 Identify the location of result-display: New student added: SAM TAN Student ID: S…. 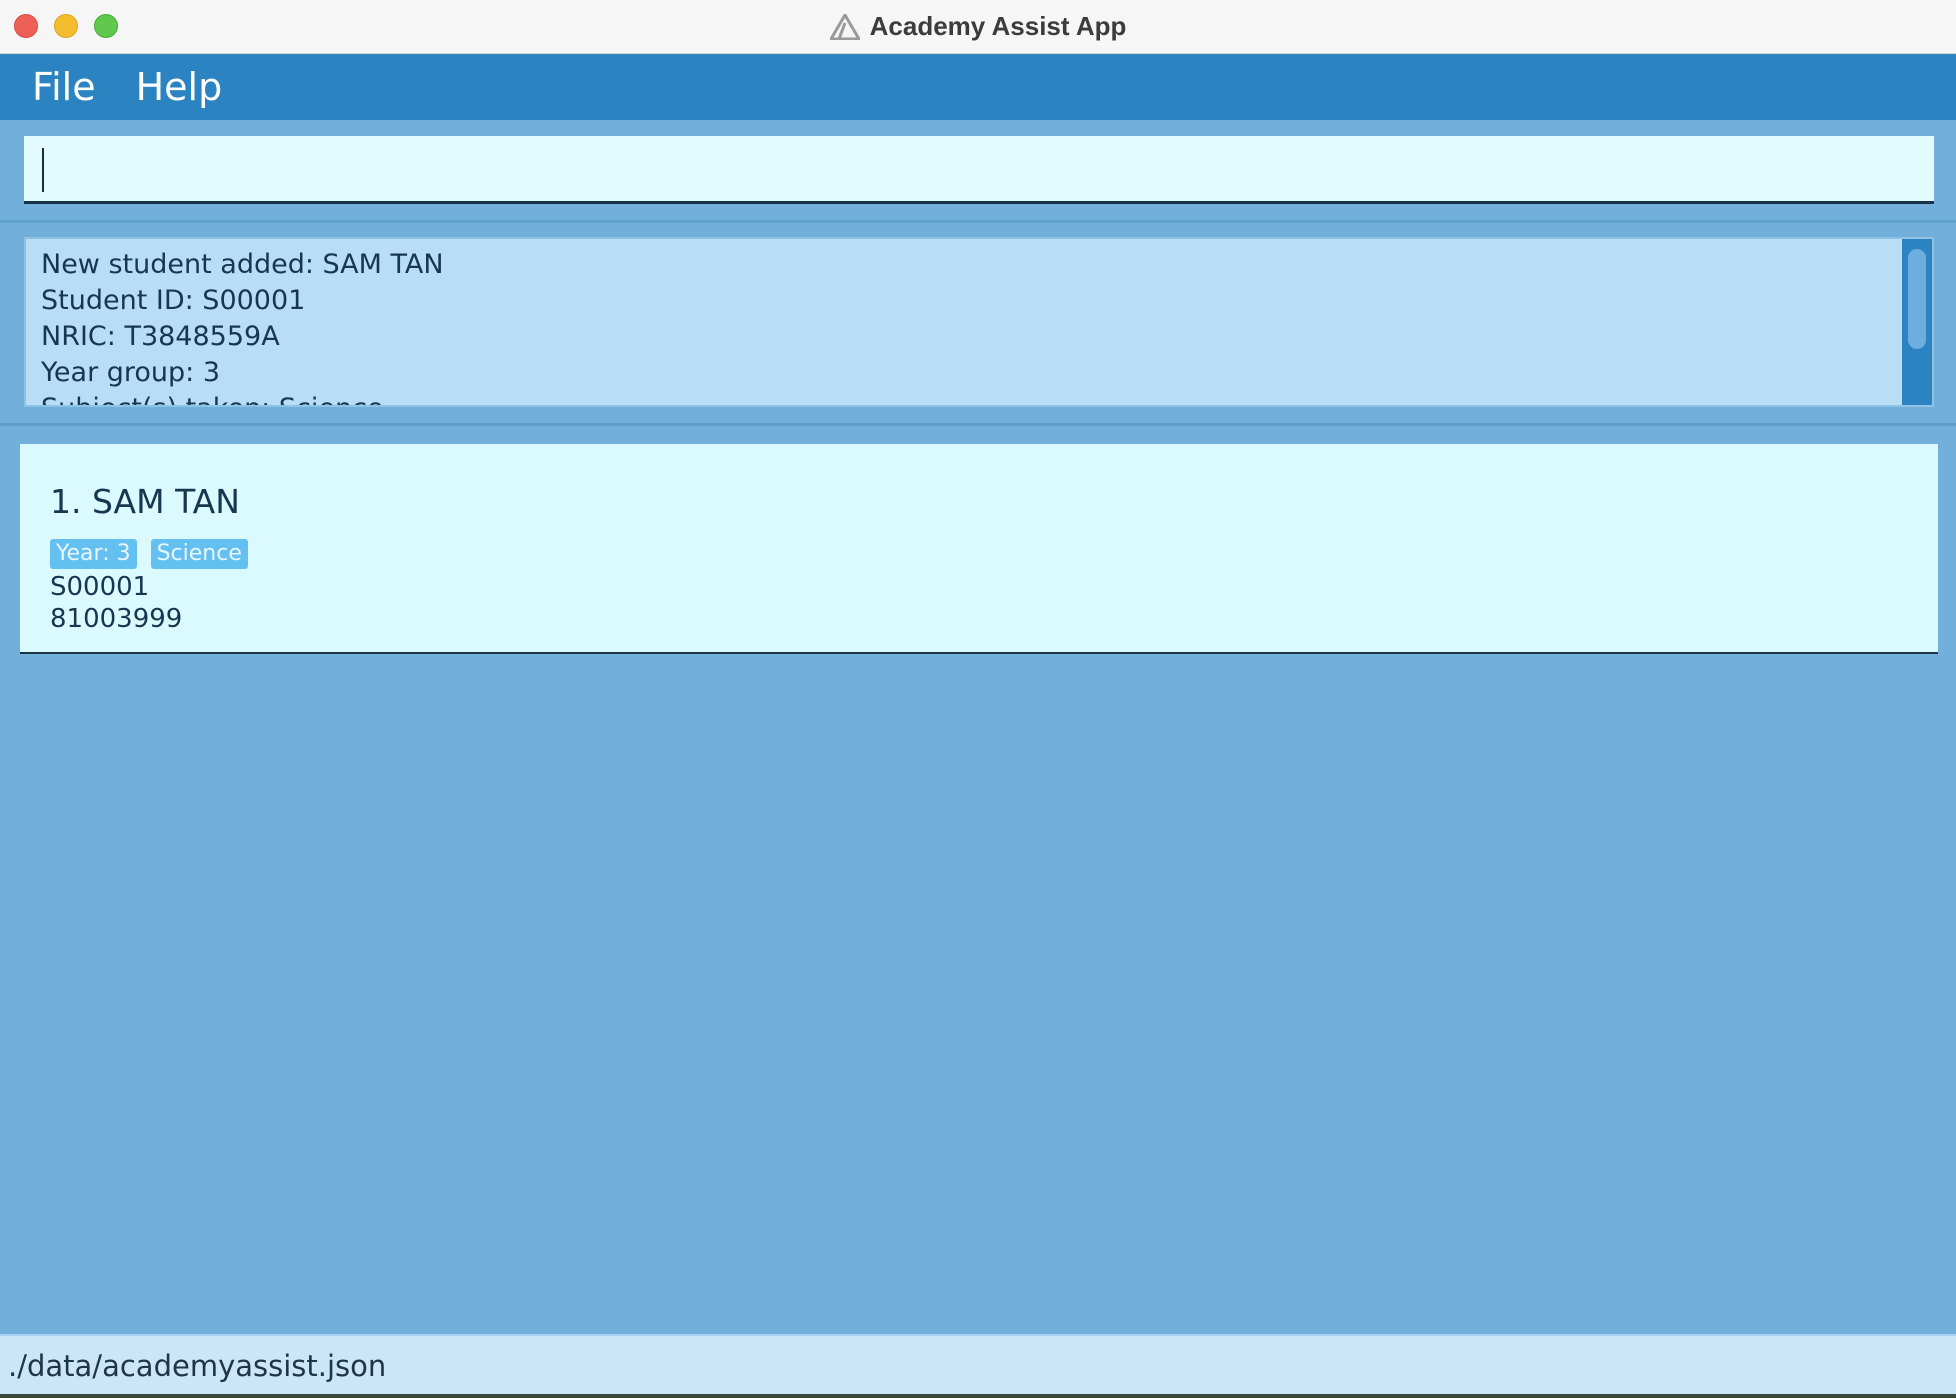
(979, 322).